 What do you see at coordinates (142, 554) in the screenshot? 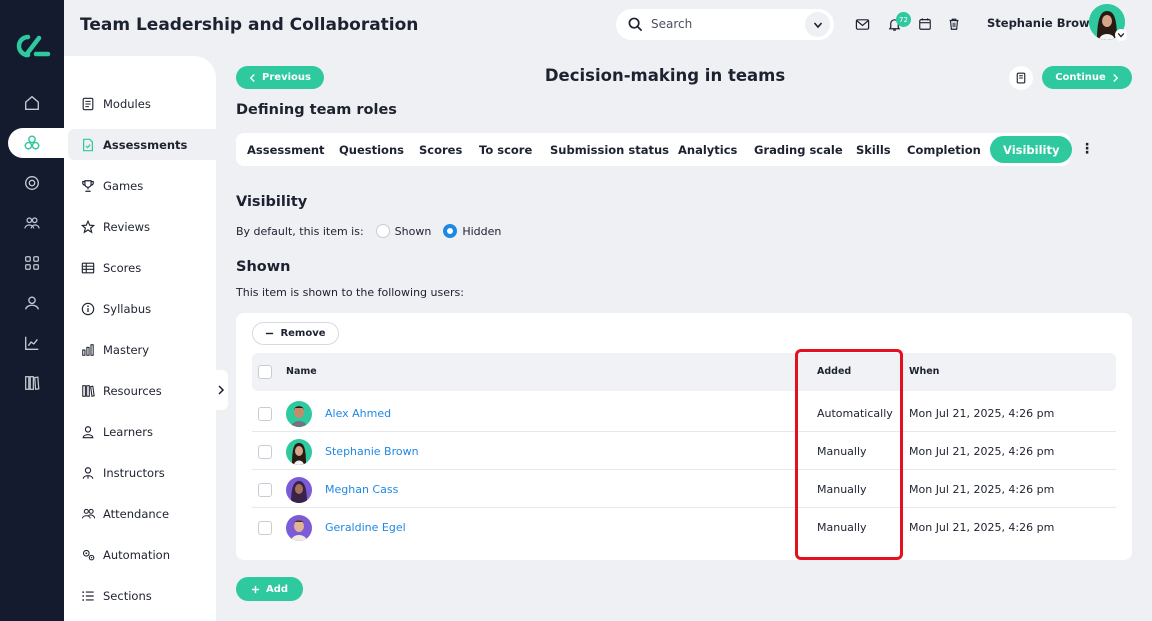
I see `sidebar-item-automation: Automation` at bounding box center [142, 554].